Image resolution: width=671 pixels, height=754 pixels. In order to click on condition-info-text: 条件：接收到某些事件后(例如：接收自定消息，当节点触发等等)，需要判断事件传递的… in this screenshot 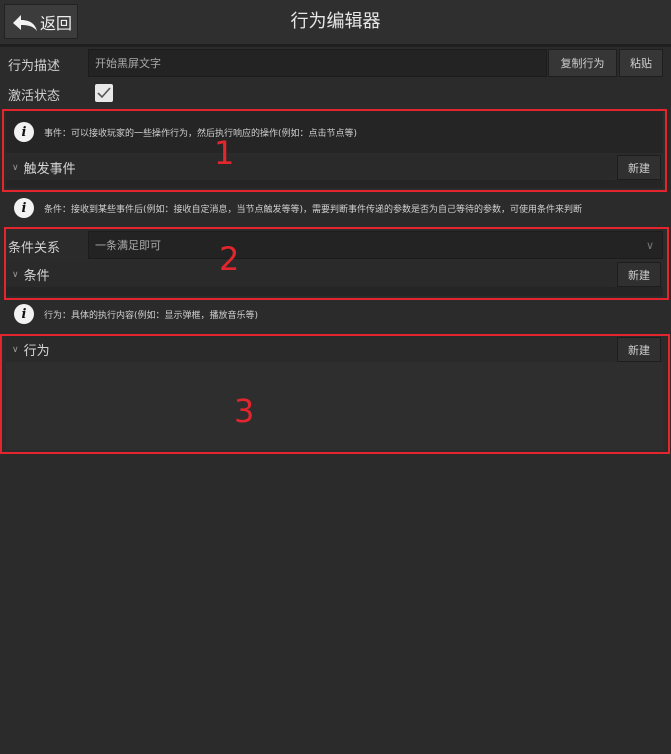, I will do `click(313, 209)`.